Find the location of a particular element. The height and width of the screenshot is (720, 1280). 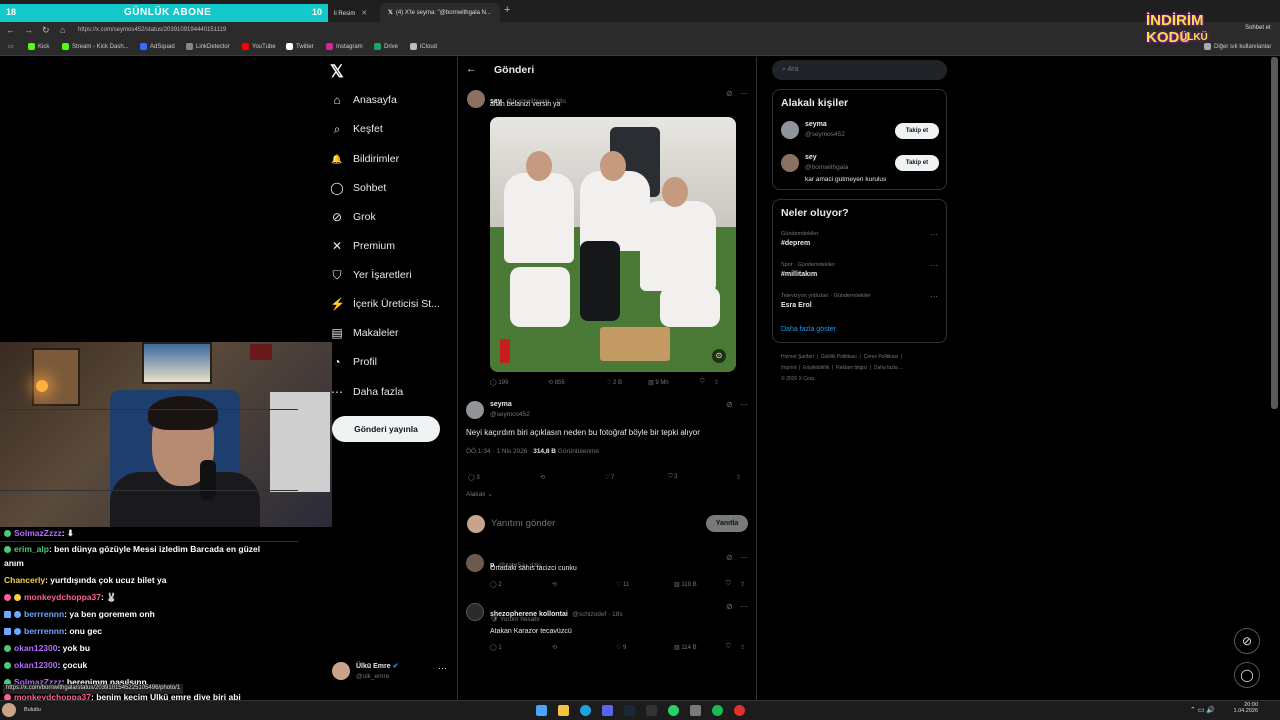

footer-link: Gizlilik Politikası is located at coordinates (839, 357).